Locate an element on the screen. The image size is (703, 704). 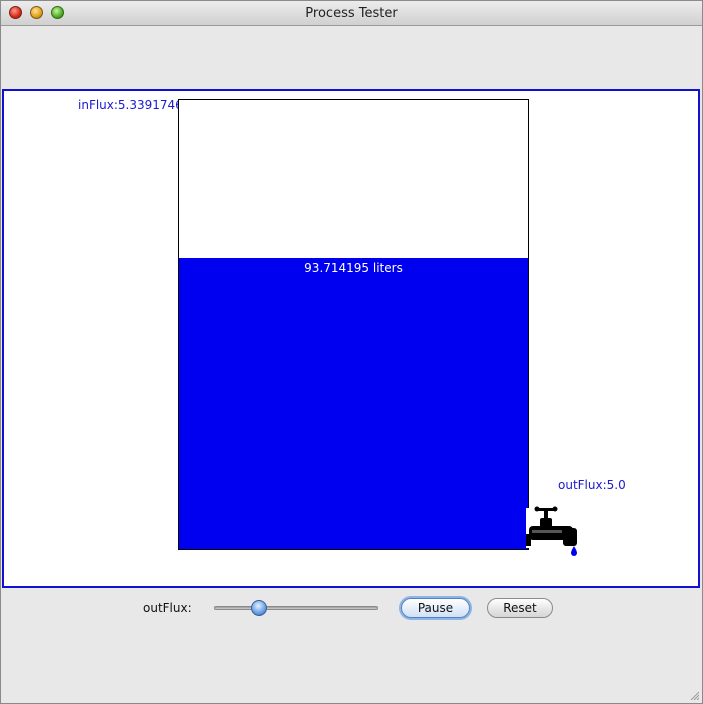
outflux-slider is located at coordinates (296, 608).